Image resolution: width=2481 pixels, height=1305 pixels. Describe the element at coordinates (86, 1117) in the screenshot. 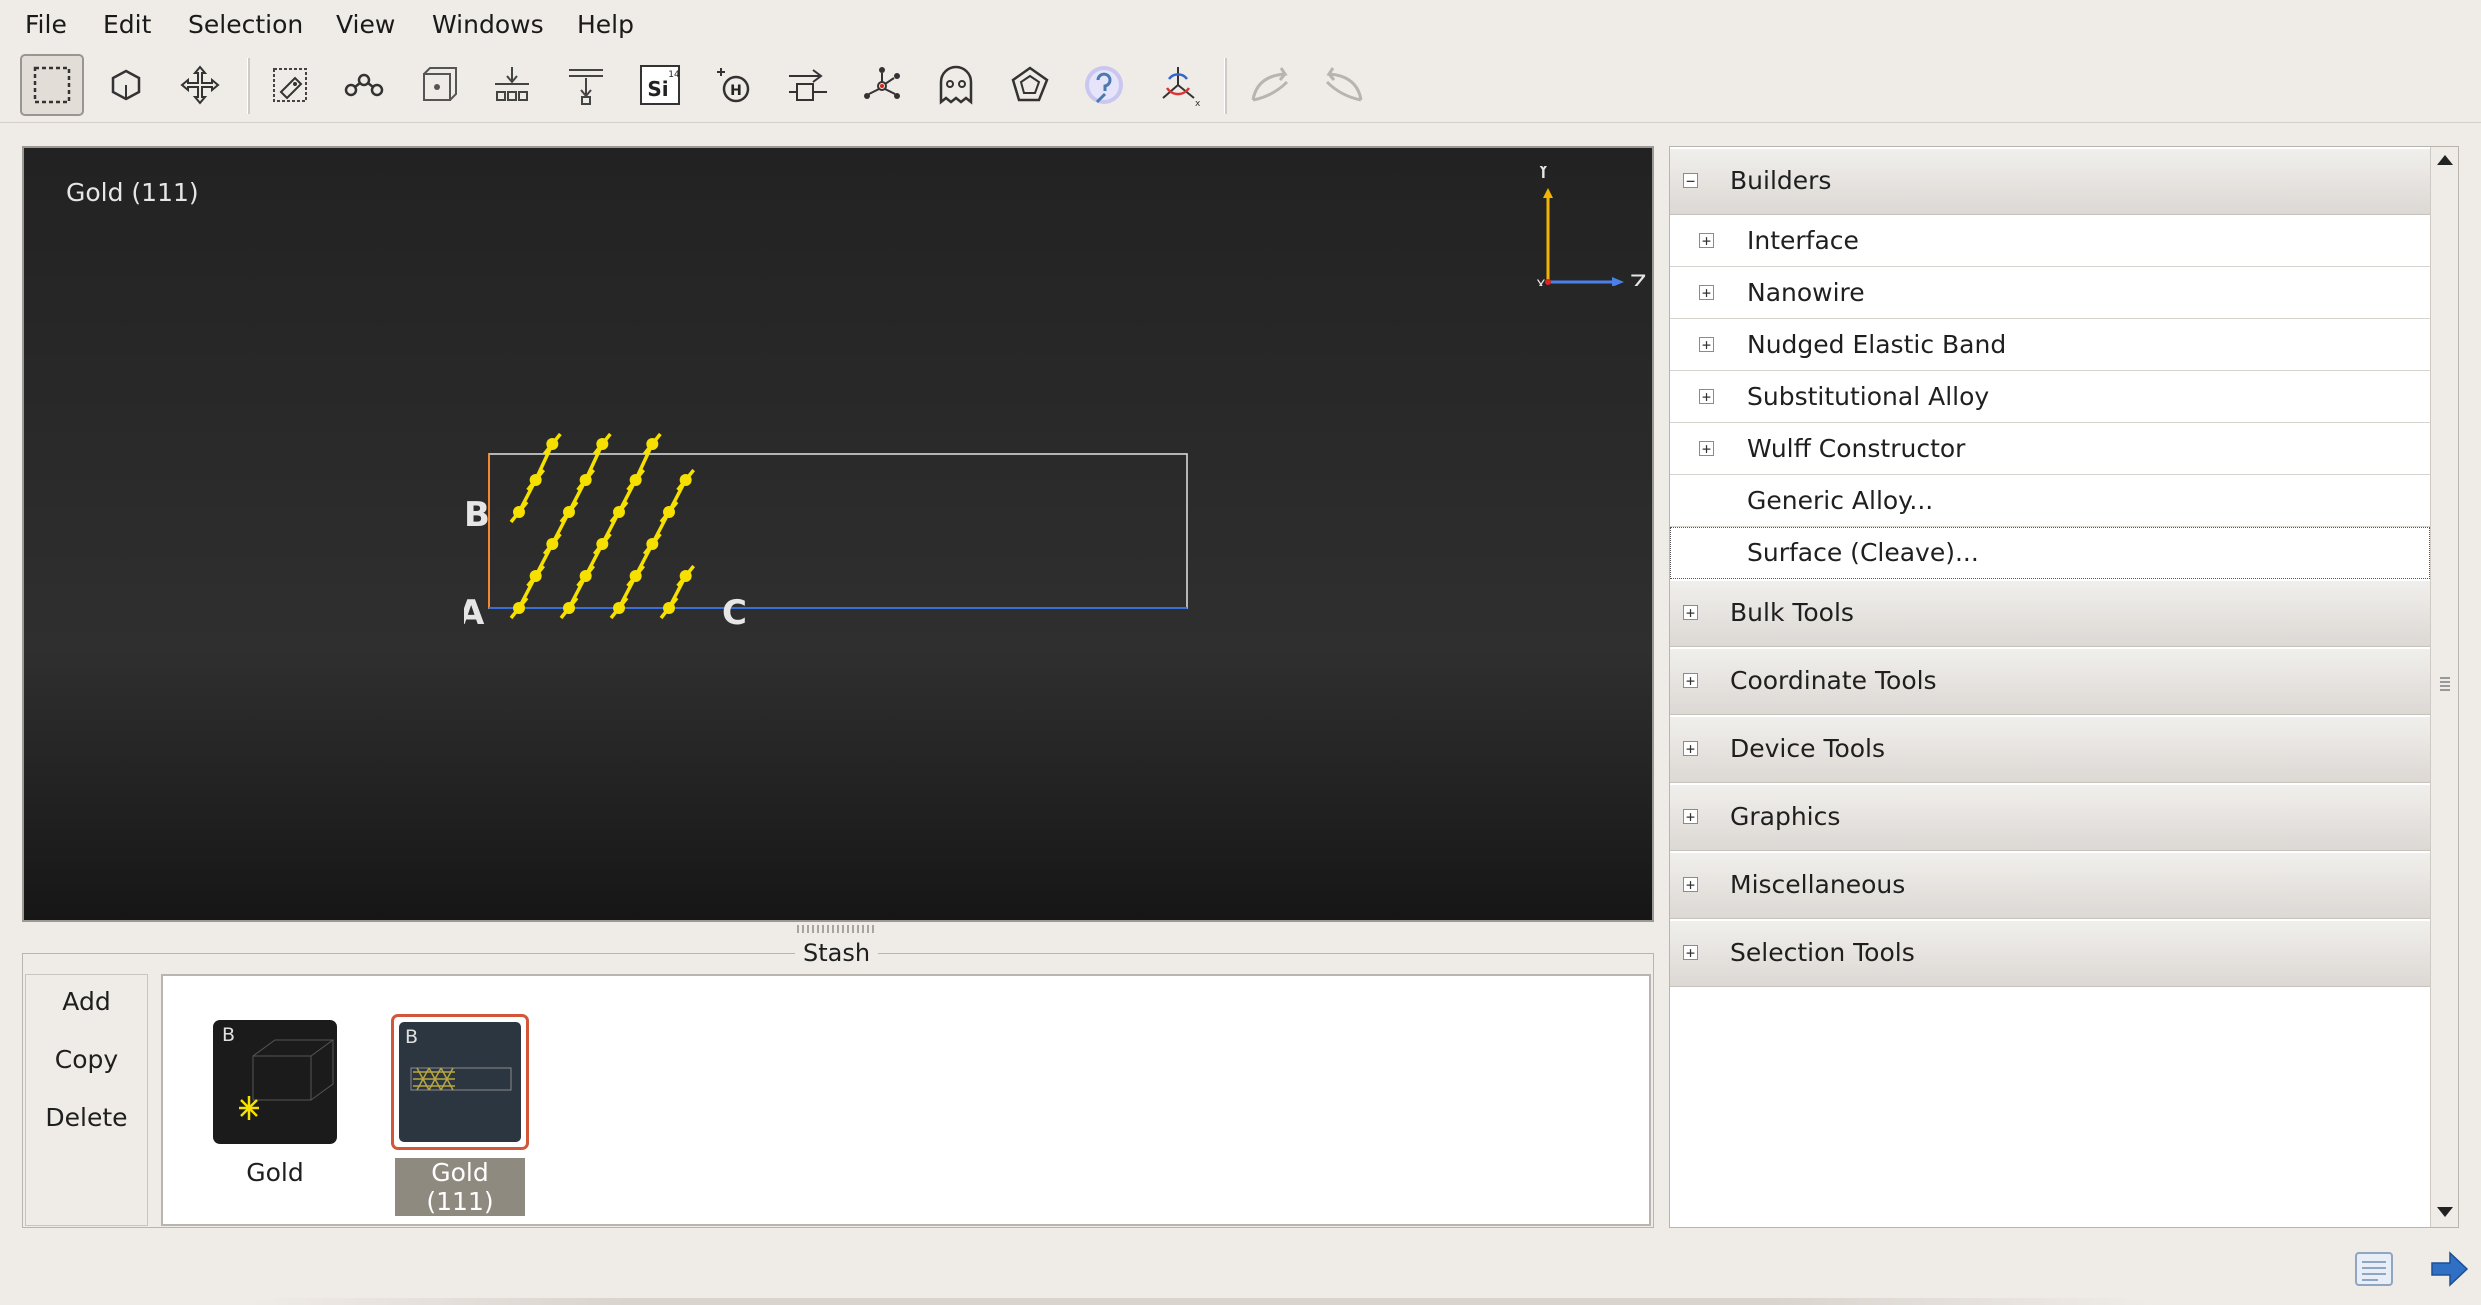

I see `delete-button: Delete` at that location.